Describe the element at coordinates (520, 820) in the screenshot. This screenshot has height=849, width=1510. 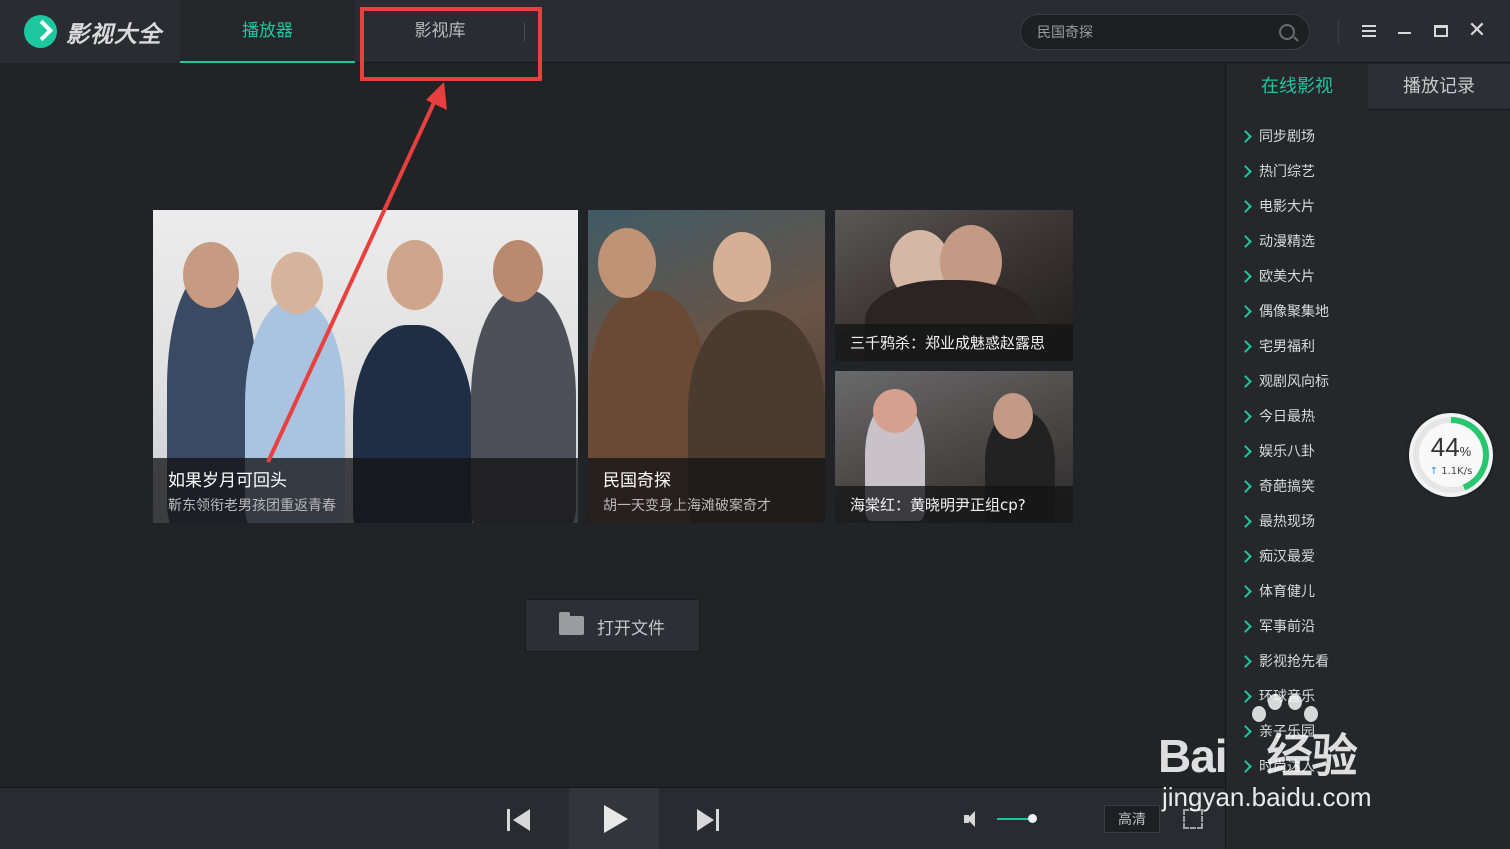
I see `skip-previous-icon` at that location.